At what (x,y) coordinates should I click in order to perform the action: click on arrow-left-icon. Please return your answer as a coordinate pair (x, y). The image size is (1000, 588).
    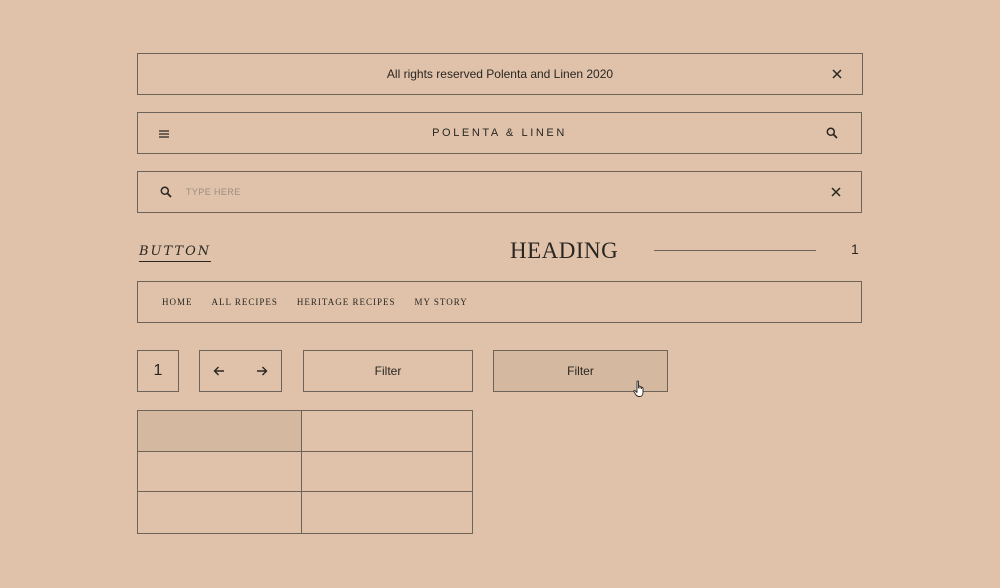
    Looking at the image, I should click on (219, 371).